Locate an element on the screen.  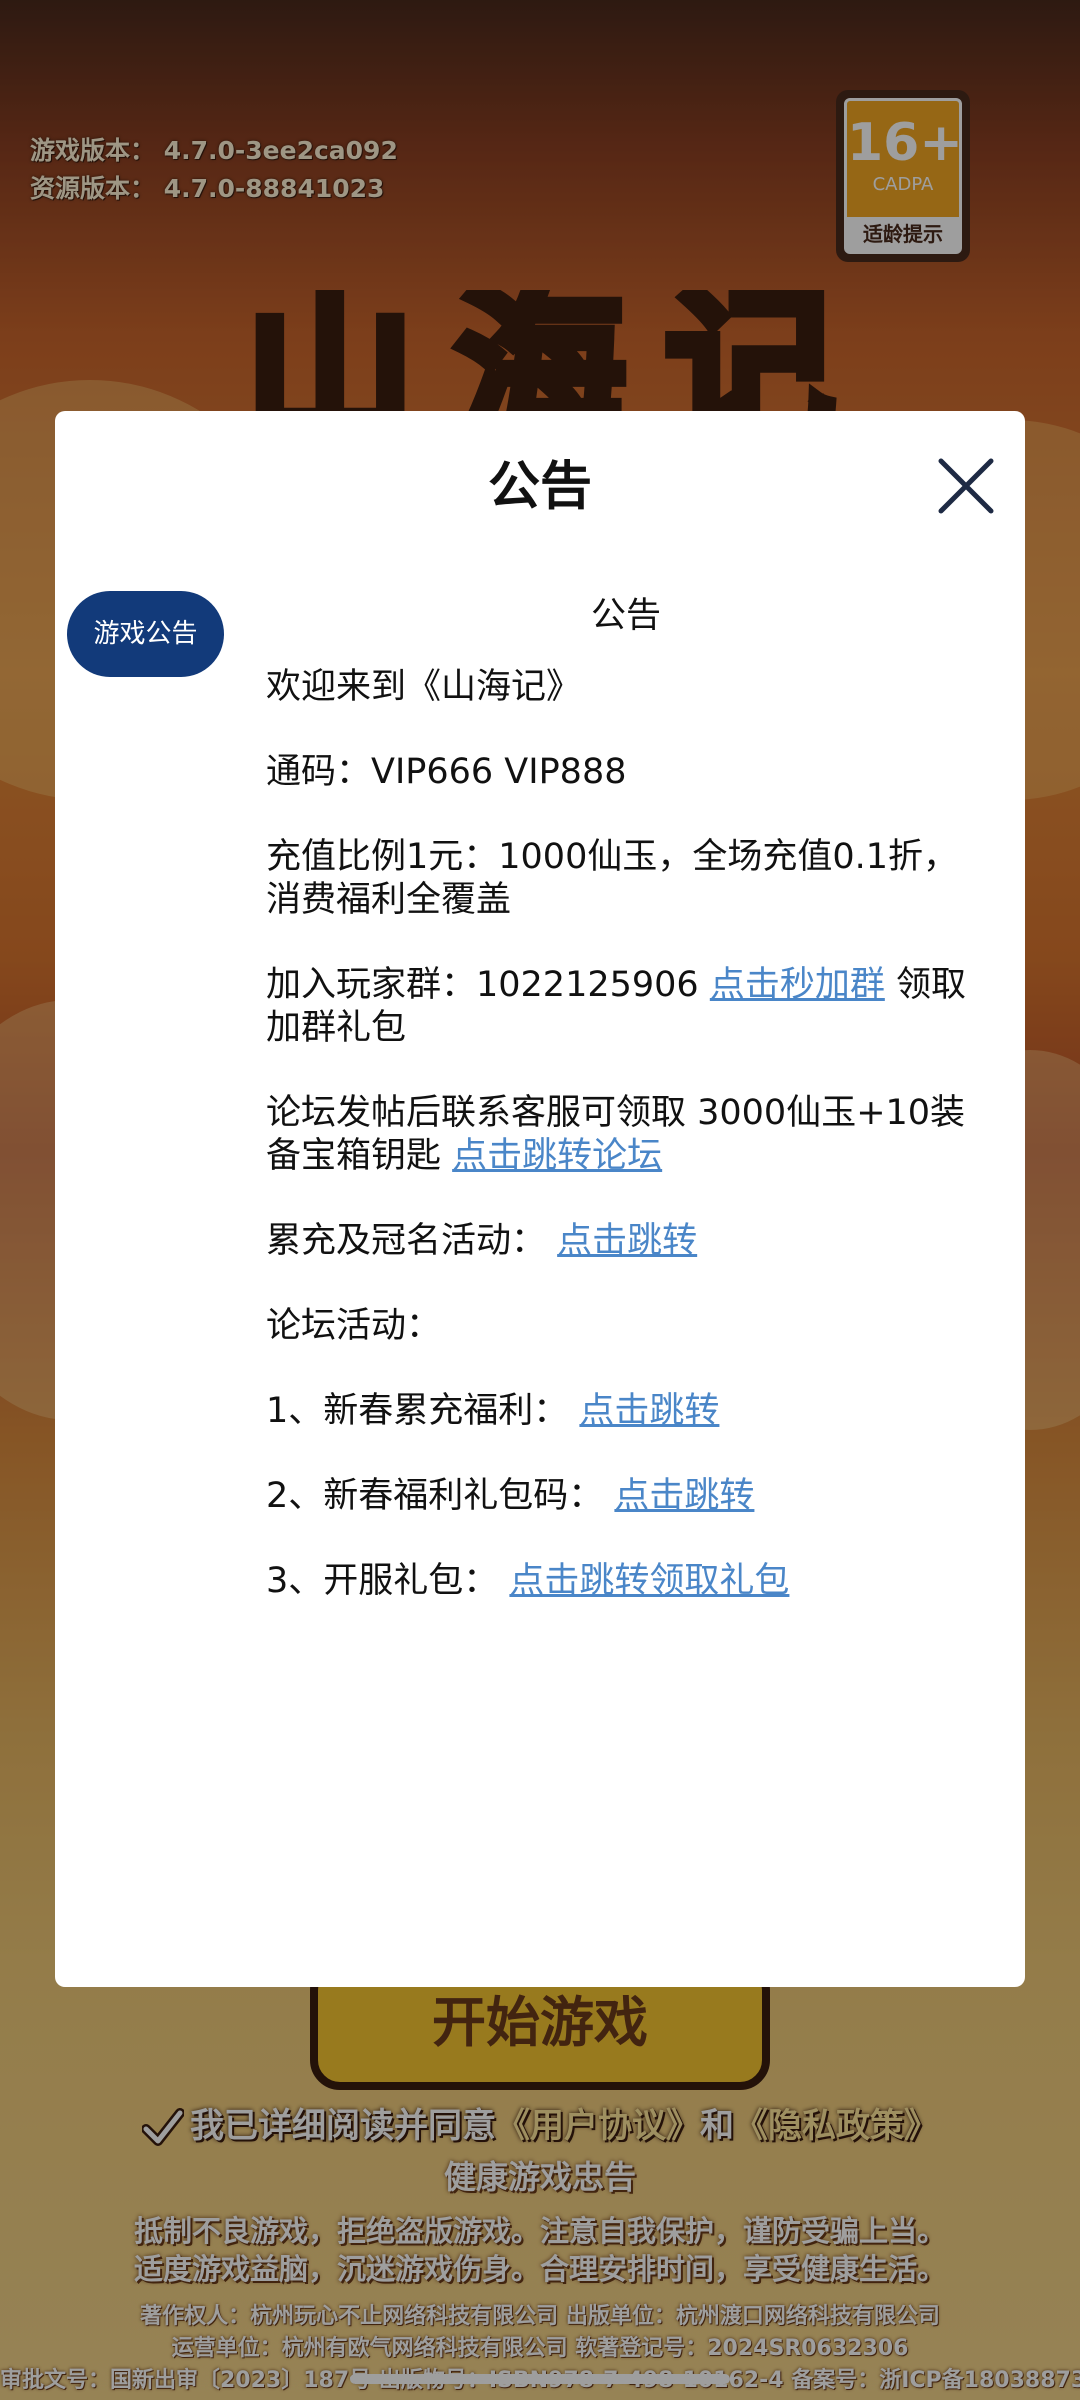
activity-item-3: 3、开服礼包： 点击跳转领取礼包 is located at coordinates (626, 1581).